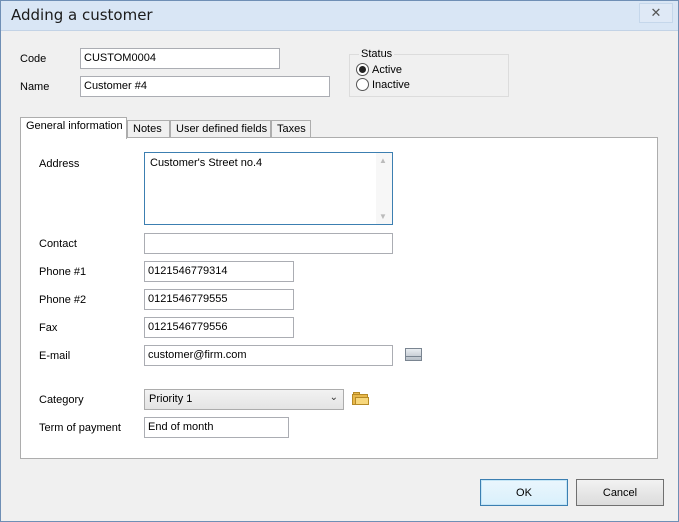 Image resolution: width=679 pixels, height=522 pixels. I want to click on chevron-down-icon: ▼, so click(383, 216).